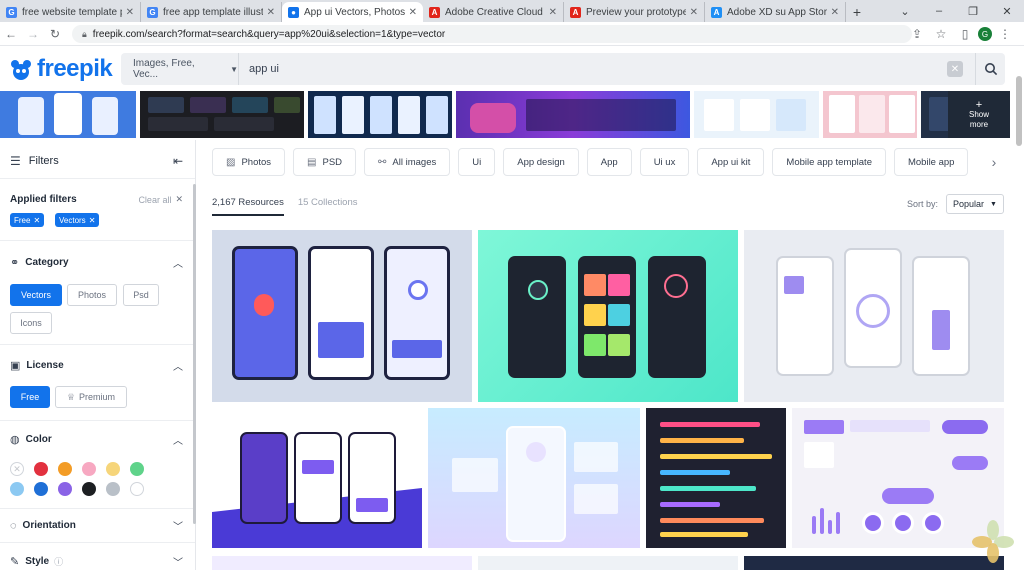 The height and width of the screenshot is (570, 1024). What do you see at coordinates (77, 220) in the screenshot?
I see `applied-chip-vectors: Vectors ✕` at bounding box center [77, 220].